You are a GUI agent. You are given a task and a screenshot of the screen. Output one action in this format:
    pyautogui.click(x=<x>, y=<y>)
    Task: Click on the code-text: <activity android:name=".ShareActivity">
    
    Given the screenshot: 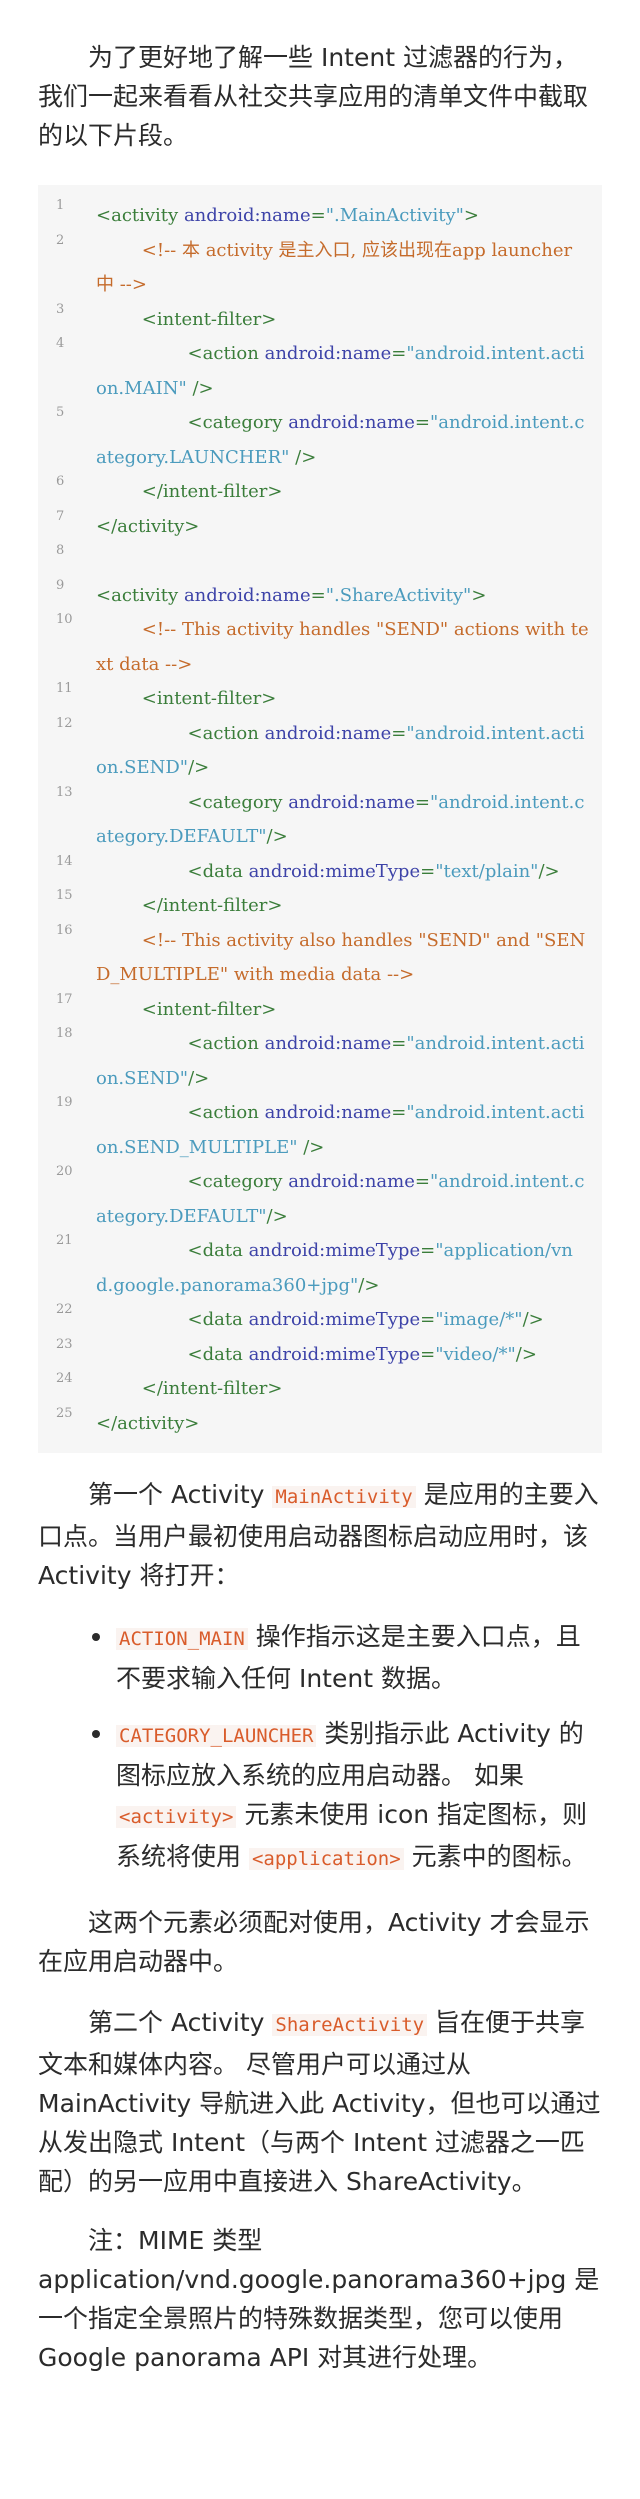 What is the action you would take?
    pyautogui.click(x=343, y=596)
    